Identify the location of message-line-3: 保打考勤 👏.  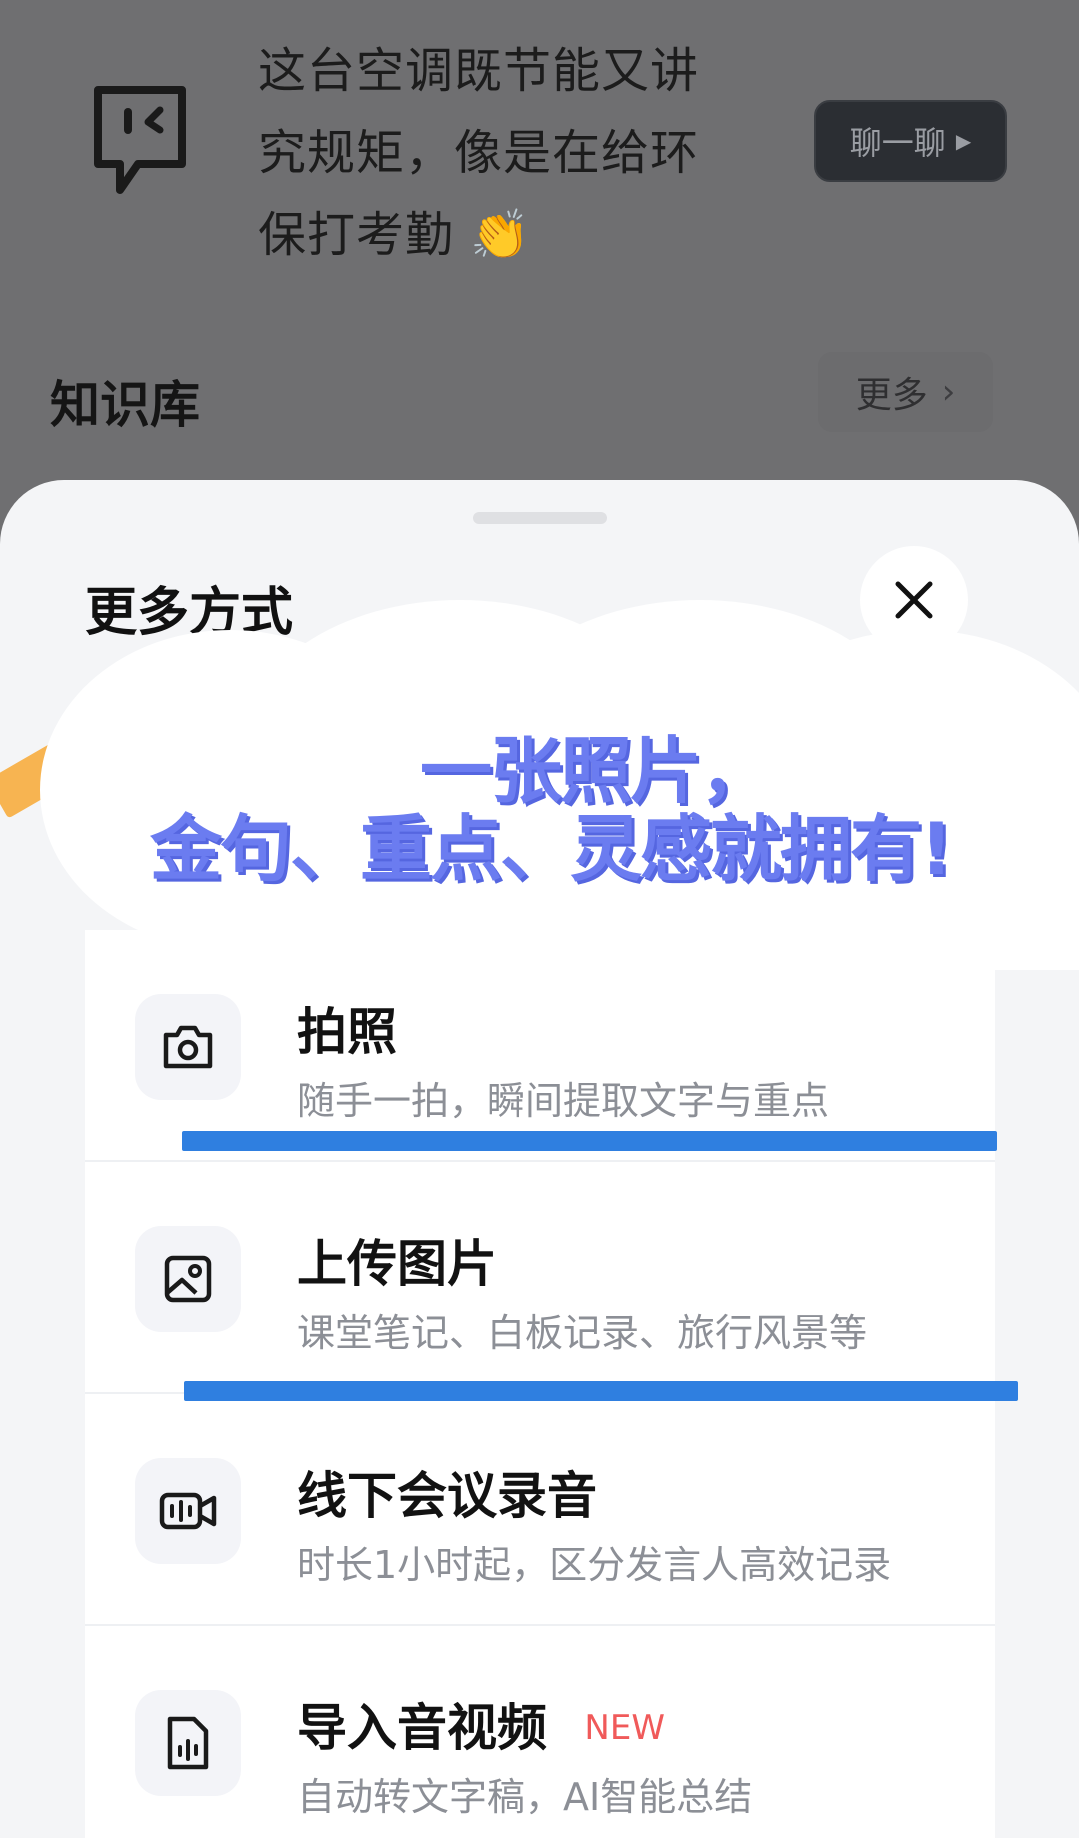
(508, 235).